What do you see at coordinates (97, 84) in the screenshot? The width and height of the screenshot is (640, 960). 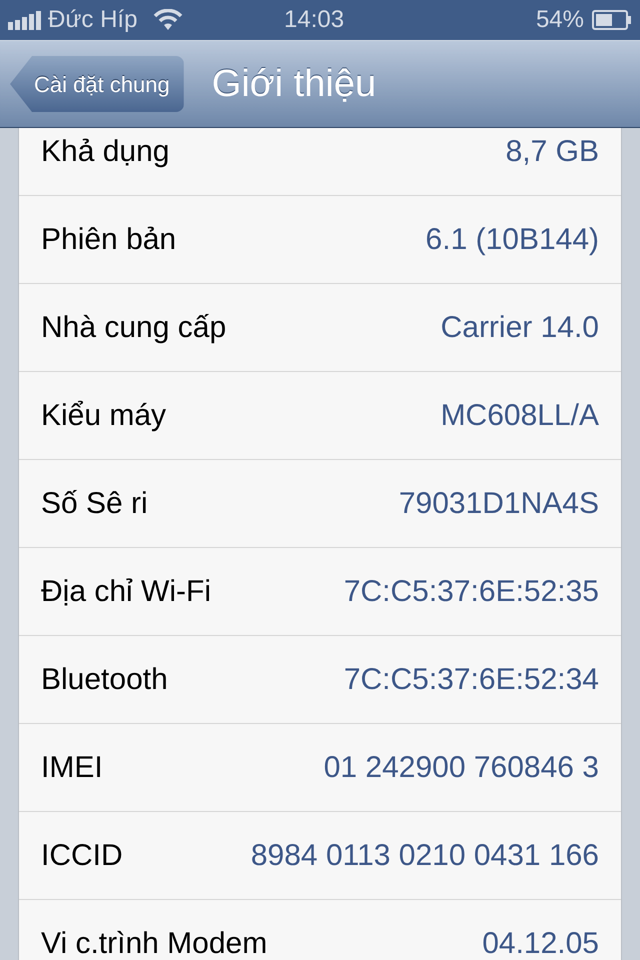 I see `back-button: Cài đặt chung` at bounding box center [97, 84].